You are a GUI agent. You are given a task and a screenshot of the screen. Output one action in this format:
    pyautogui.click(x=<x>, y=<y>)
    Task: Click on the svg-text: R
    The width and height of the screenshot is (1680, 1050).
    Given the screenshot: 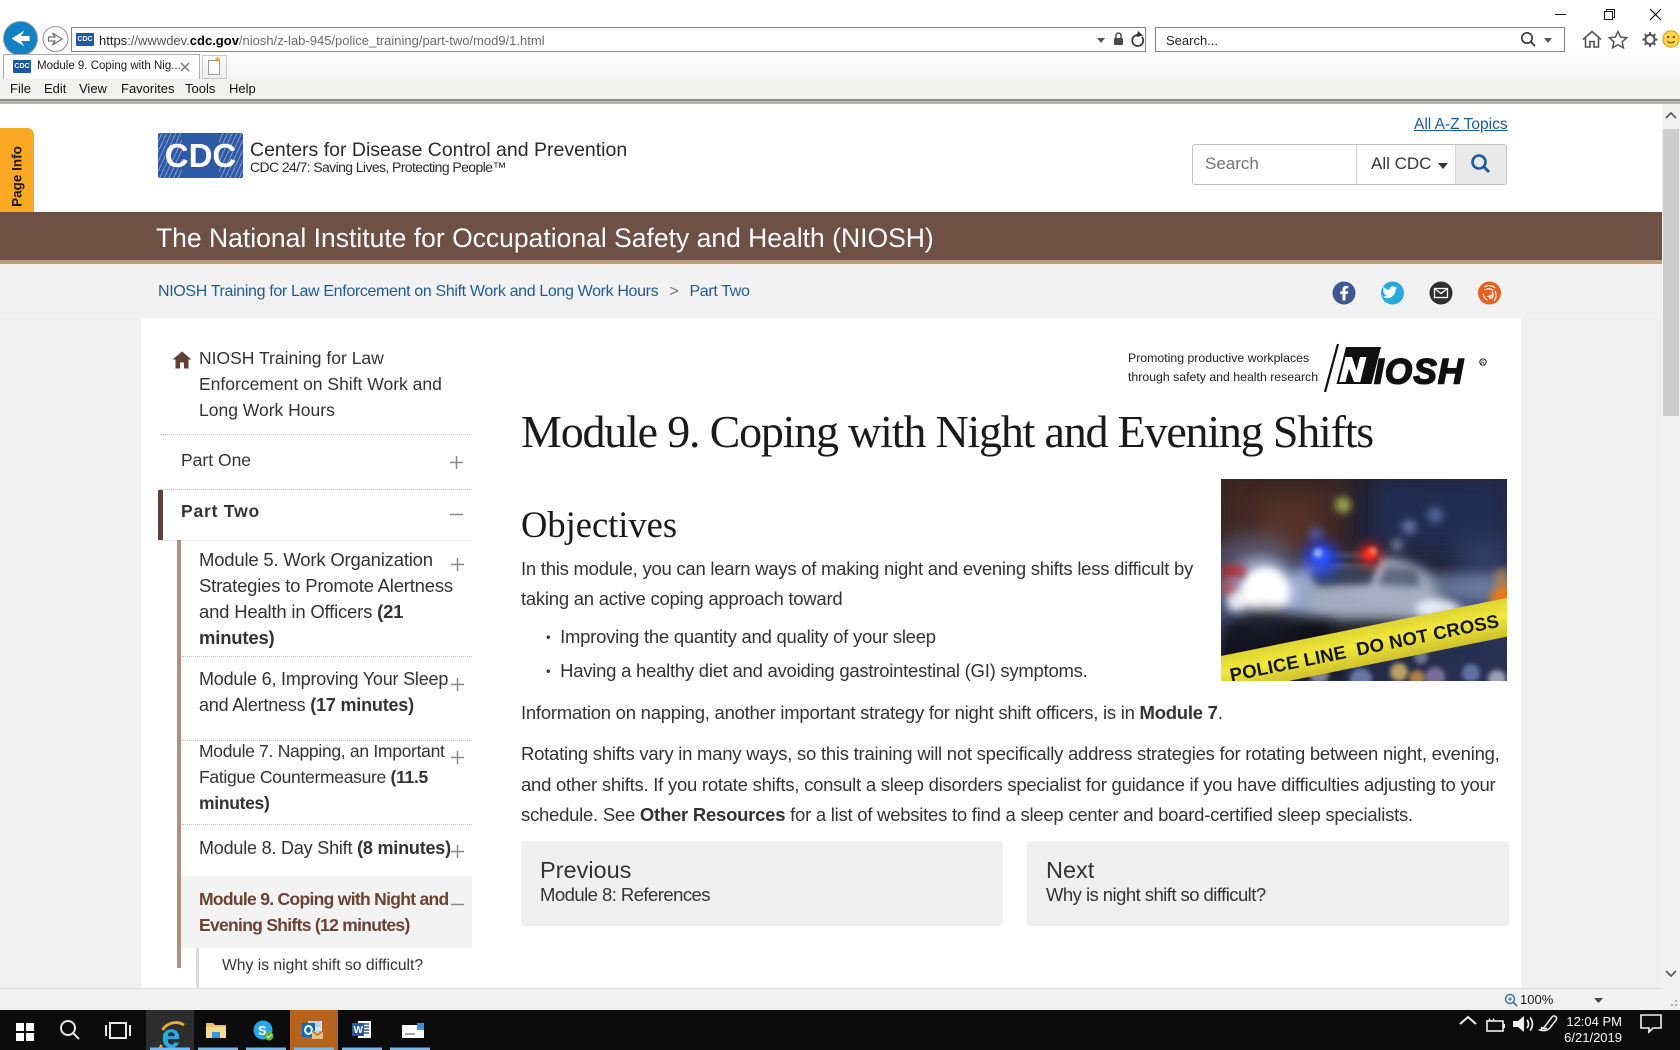 What is the action you would take?
    pyautogui.click(x=1483, y=363)
    